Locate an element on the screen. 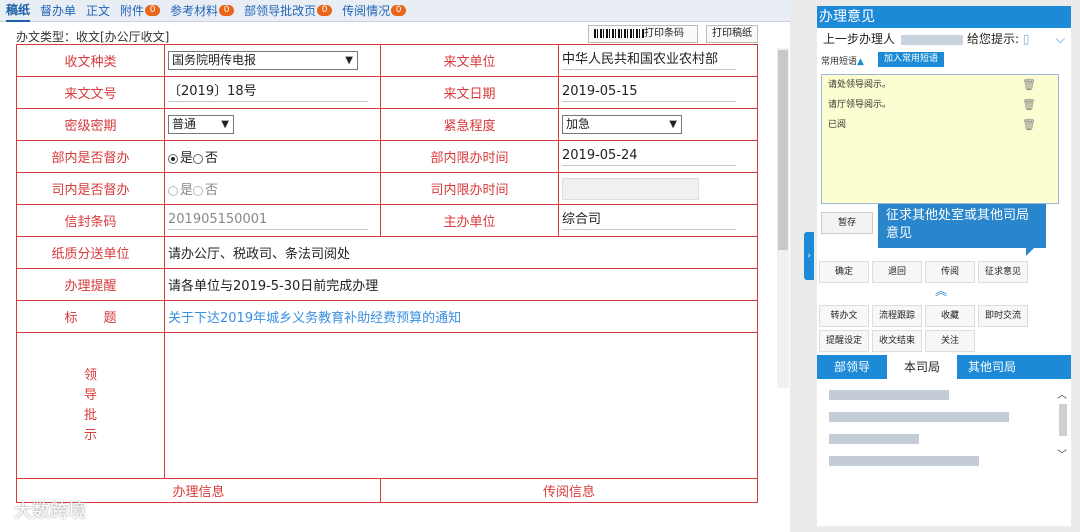  temp-save-button: 暂存 is located at coordinates (847, 223).